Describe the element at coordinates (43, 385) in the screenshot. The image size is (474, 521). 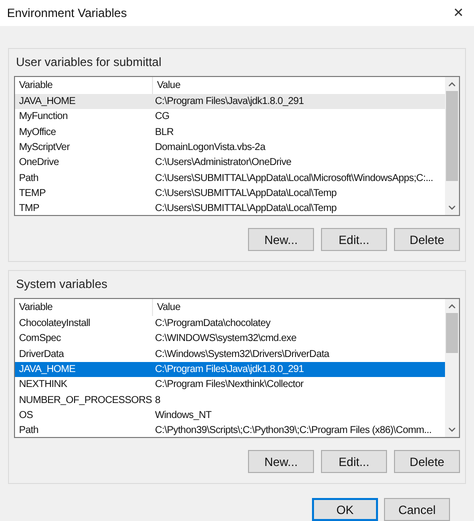
I see `variable-name: NEXTHINK` at that location.